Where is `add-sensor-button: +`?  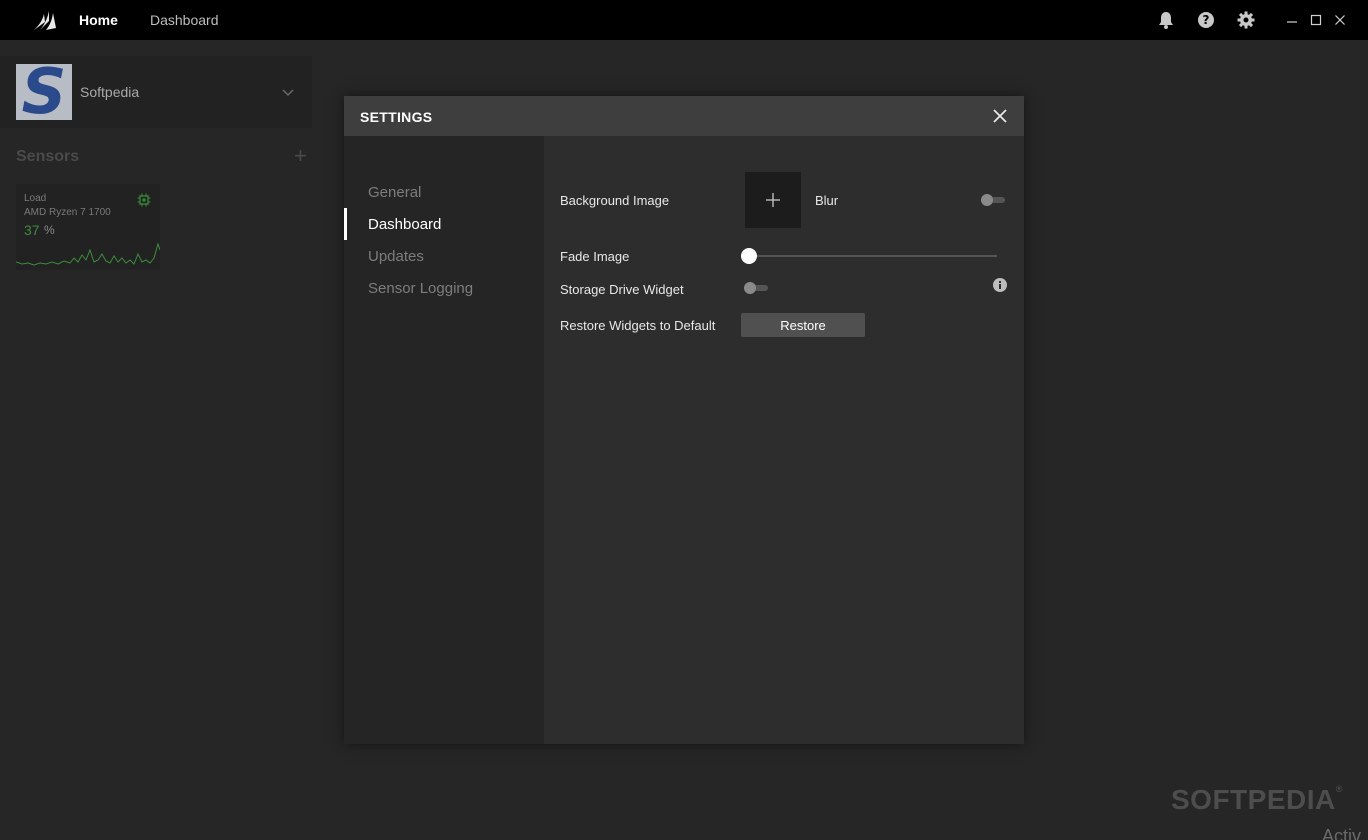 add-sensor-button: + is located at coordinates (300, 156).